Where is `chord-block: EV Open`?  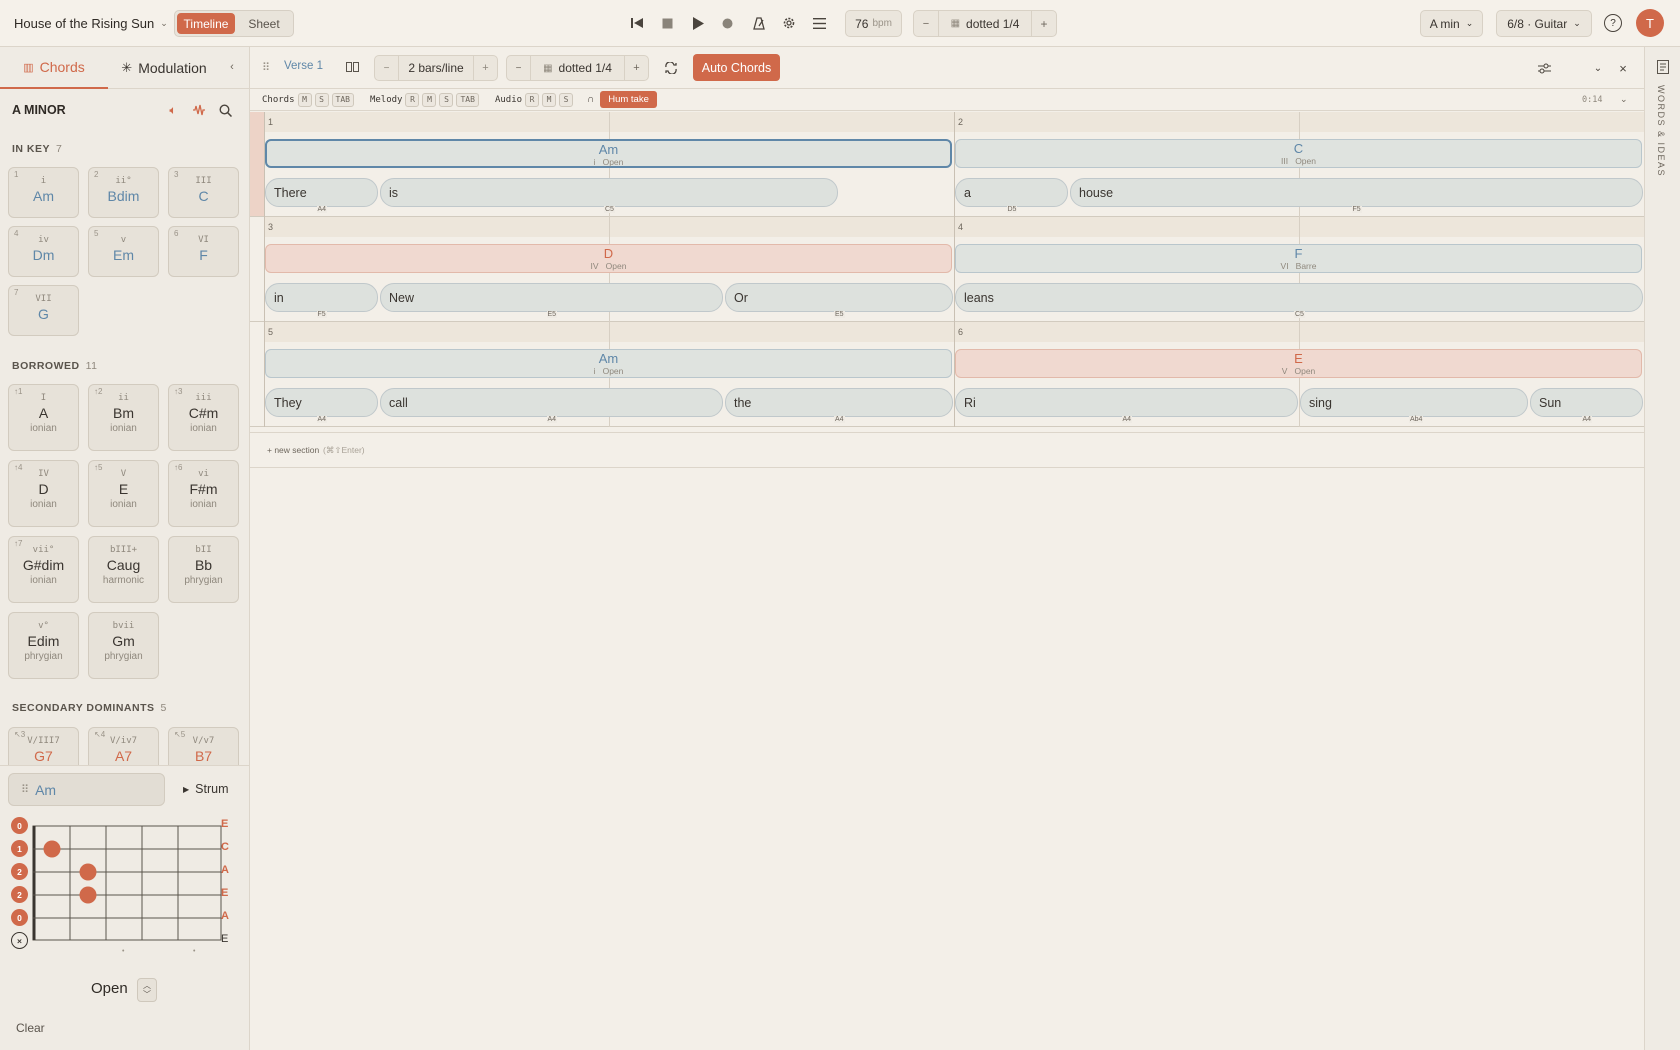
chord-block: EV Open is located at coordinates (1298, 363).